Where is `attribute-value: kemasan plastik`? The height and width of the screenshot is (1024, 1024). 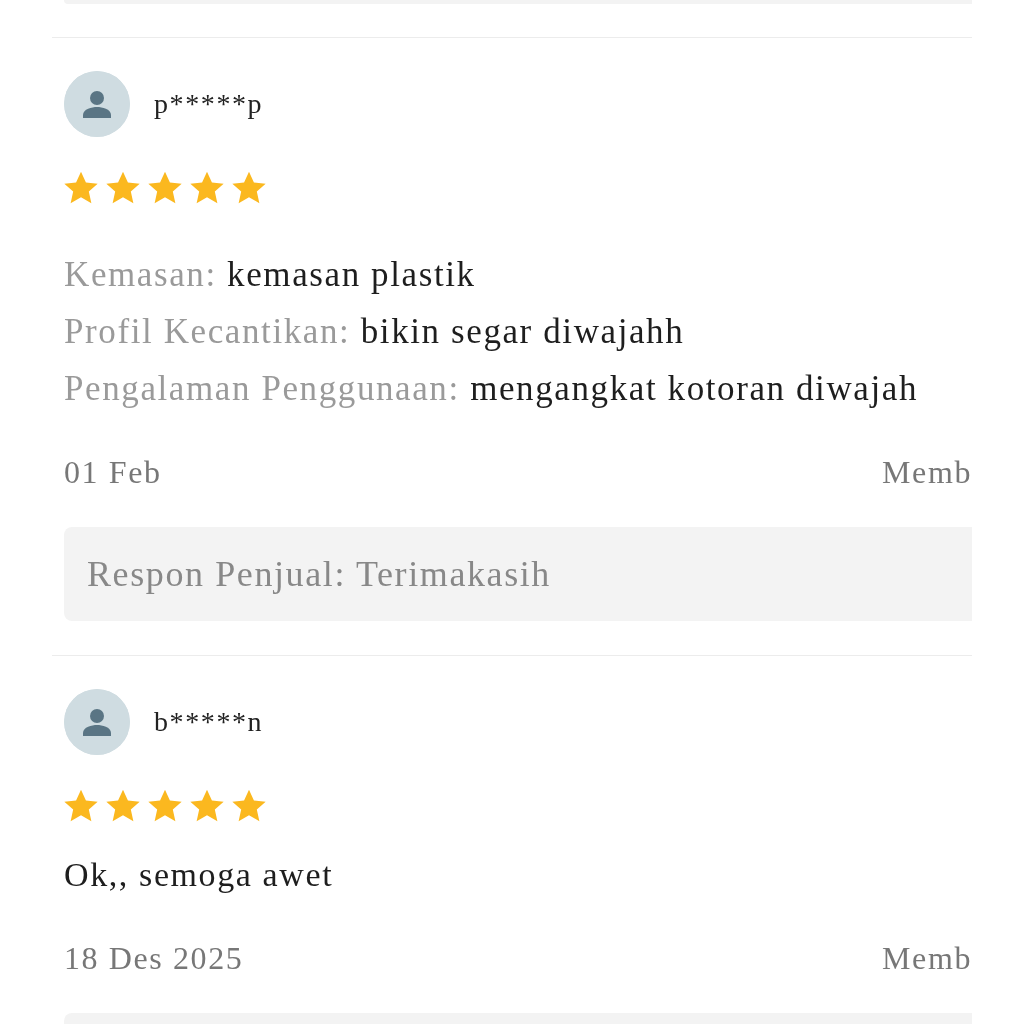
attribute-value: kemasan plastik is located at coordinates (351, 274).